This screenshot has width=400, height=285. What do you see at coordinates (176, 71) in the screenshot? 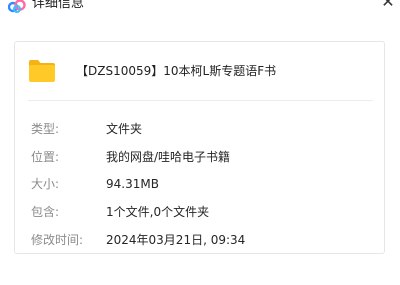
I see `file-name: 【DZS10059】10本柯L斯专题语F书` at bounding box center [176, 71].